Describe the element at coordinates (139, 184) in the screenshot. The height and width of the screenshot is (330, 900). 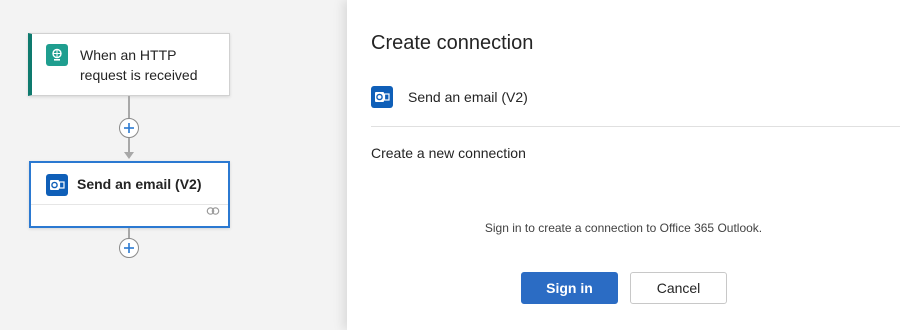
I see `action-title: Send an email (V2)` at that location.